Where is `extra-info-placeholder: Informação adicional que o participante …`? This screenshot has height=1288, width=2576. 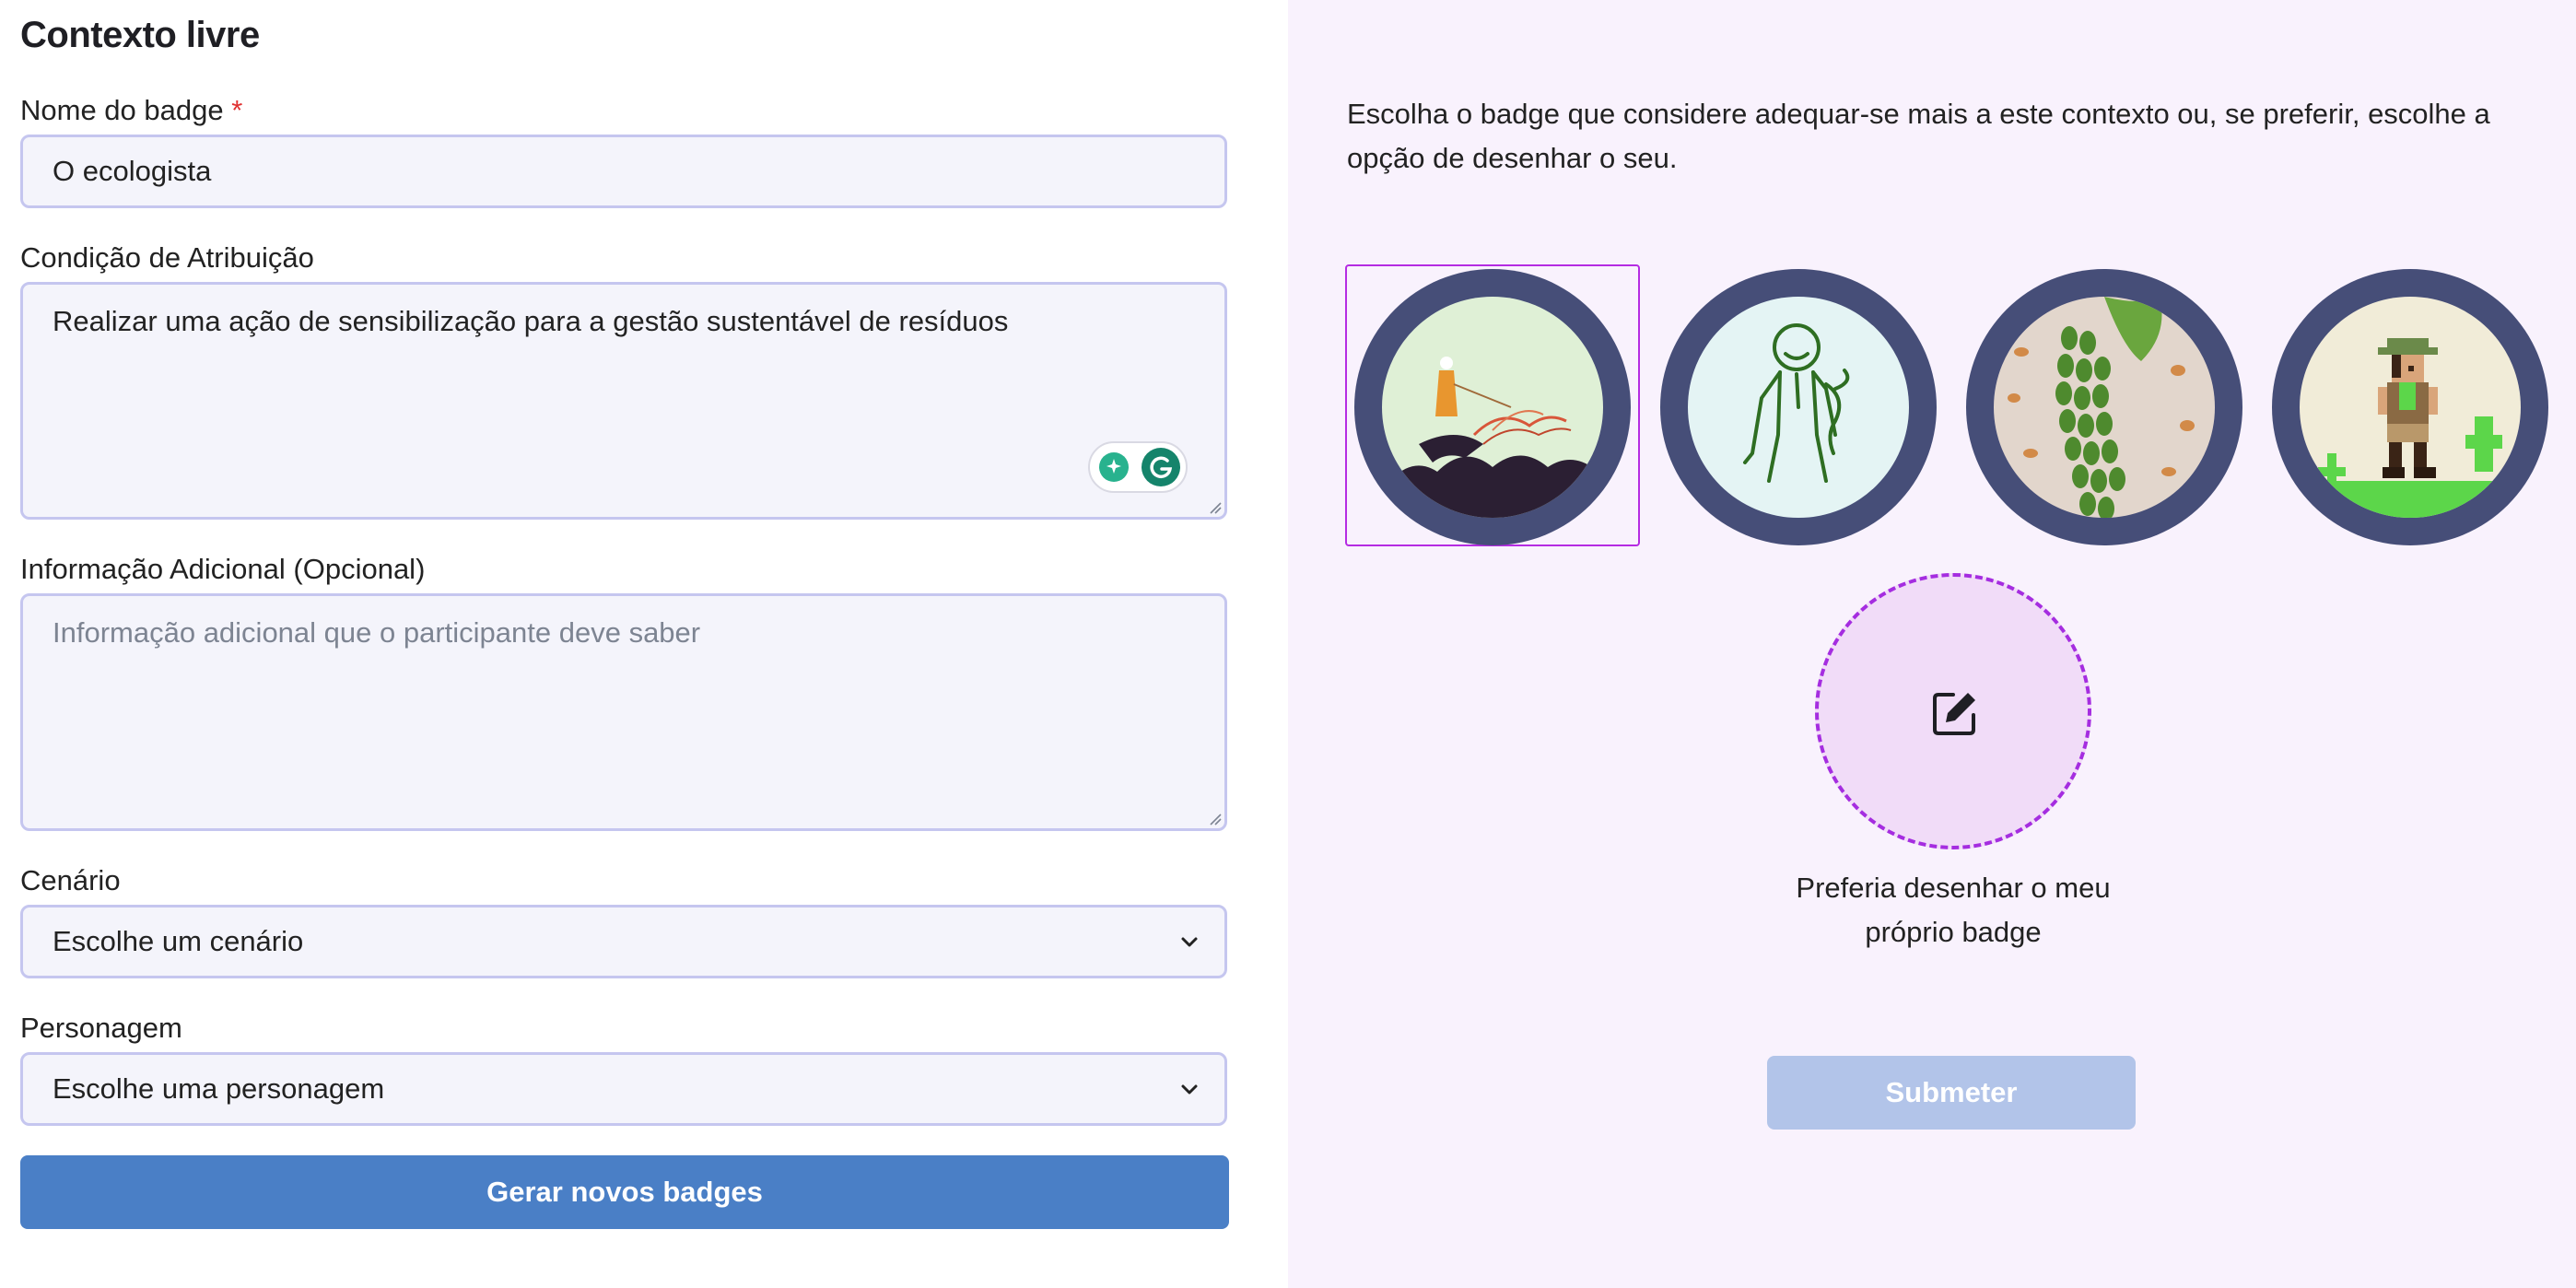
extra-info-placeholder: Informação adicional que o participante … is located at coordinates (377, 632).